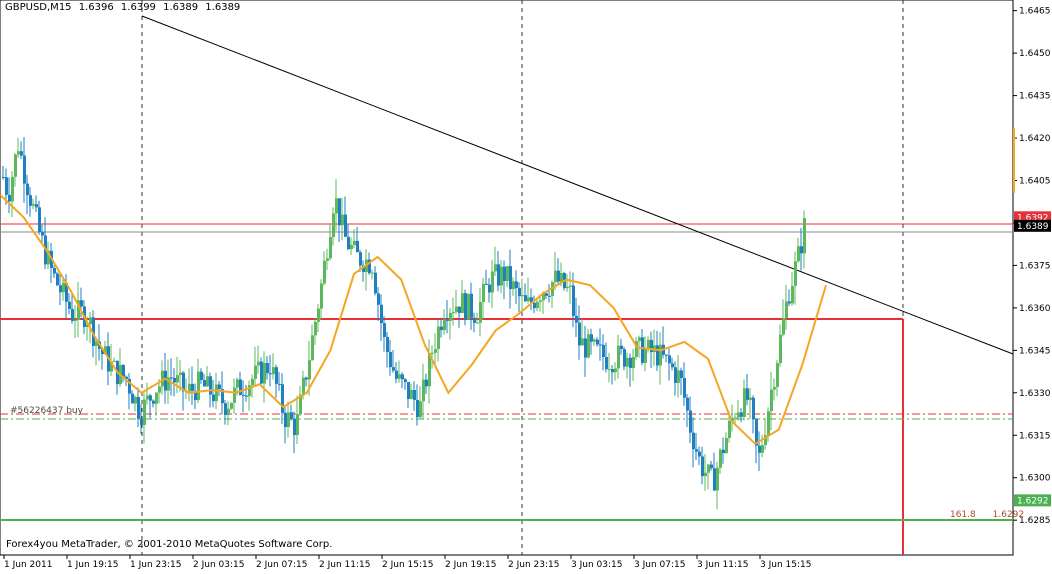  I want to click on fib-label: 161.8 1.6292, so click(994, 515).